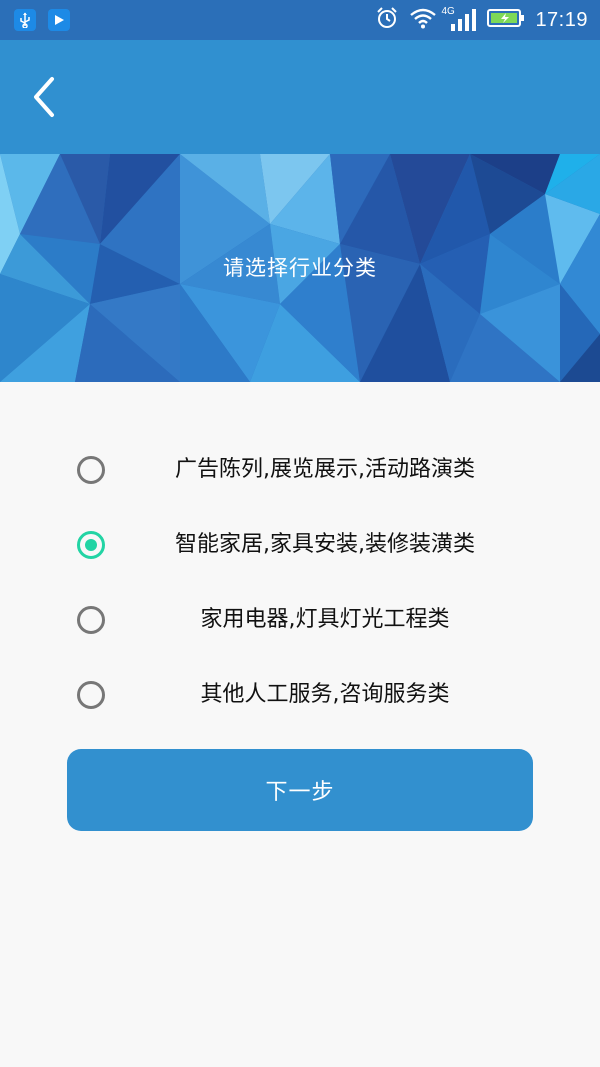  I want to click on radio-selected-dot, so click(91, 545).